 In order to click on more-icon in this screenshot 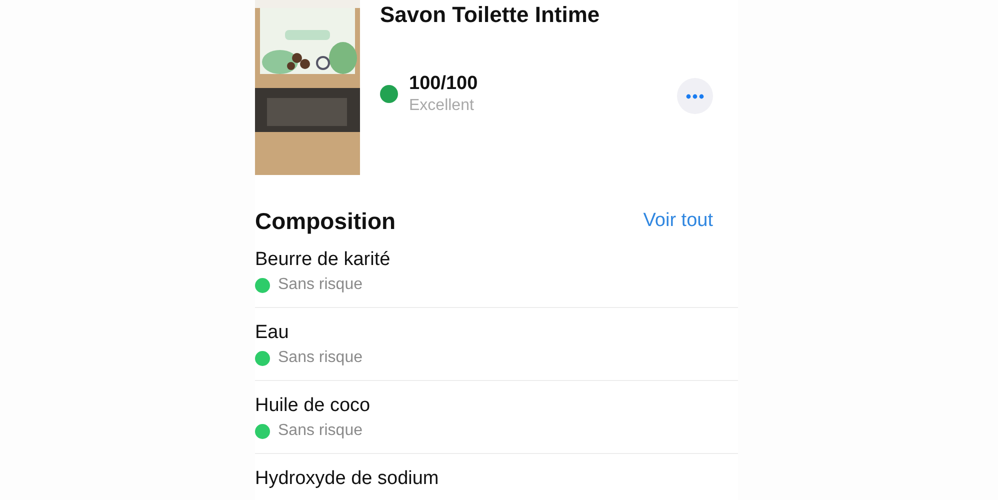, I will do `click(695, 96)`.